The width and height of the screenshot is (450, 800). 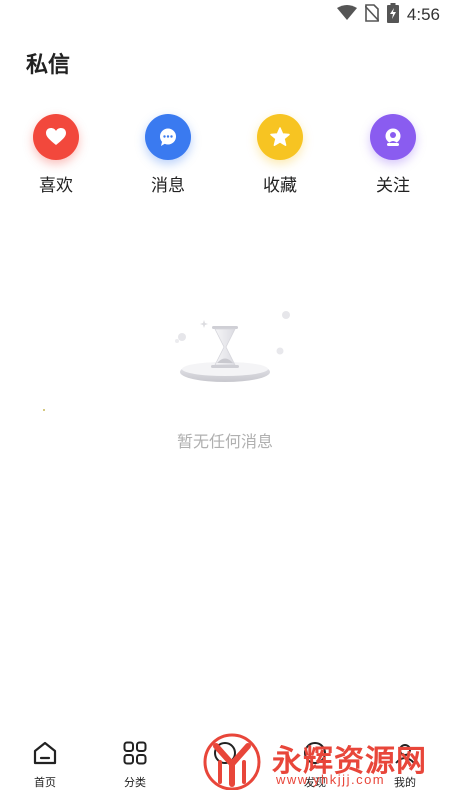 I want to click on star-icon, so click(x=280, y=137).